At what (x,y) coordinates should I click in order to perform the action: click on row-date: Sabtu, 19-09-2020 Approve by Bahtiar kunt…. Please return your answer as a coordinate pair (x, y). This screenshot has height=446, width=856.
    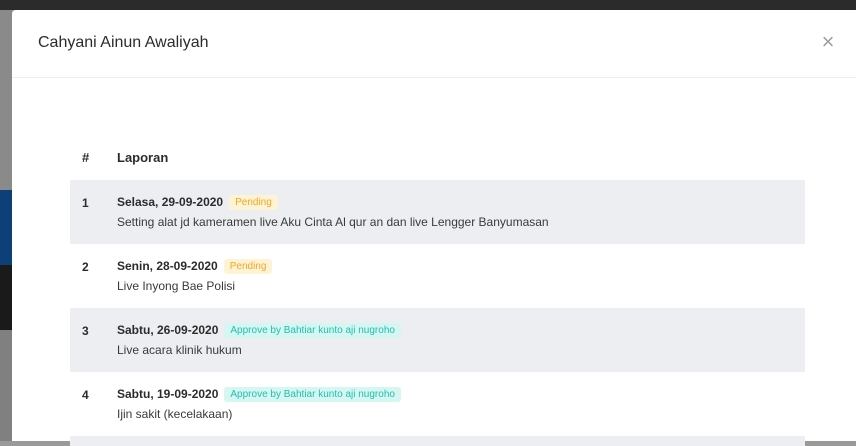
    Looking at the image, I should click on (259, 394).